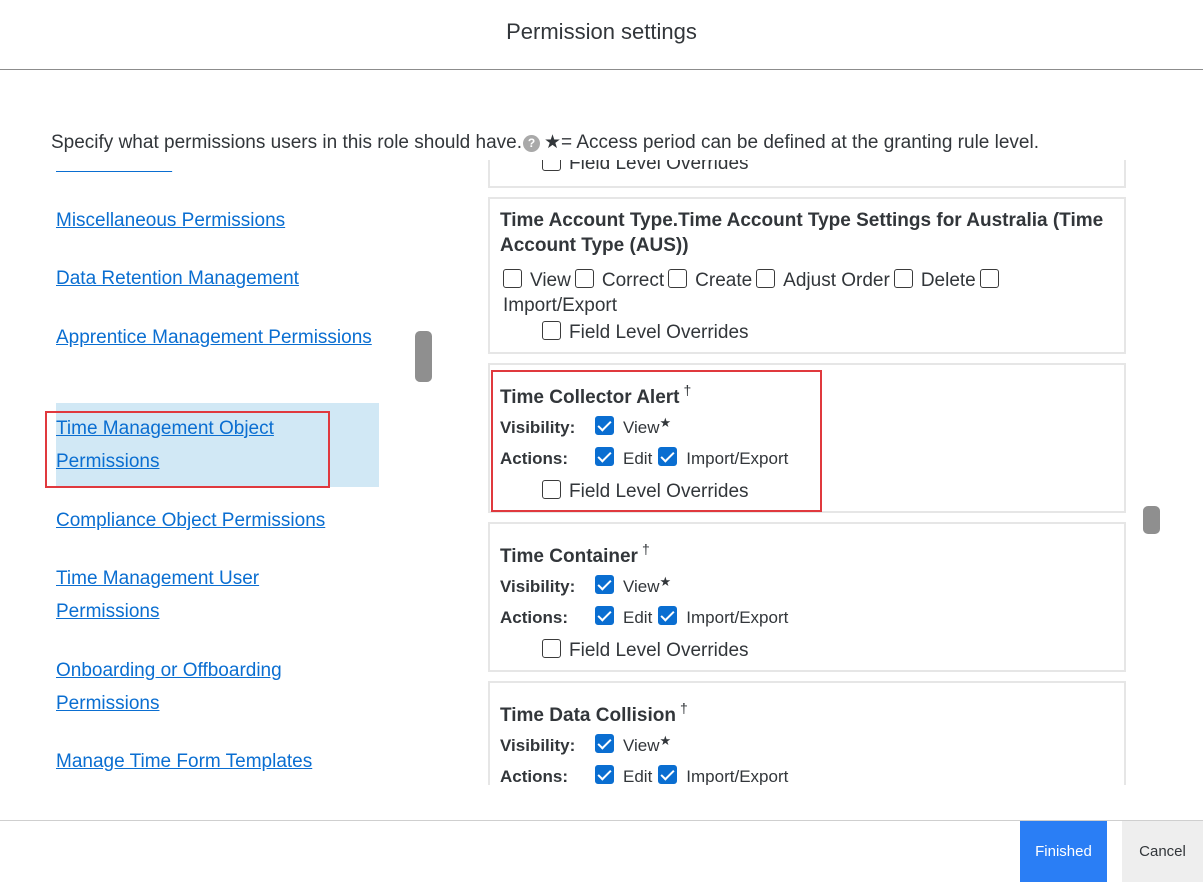  Describe the element at coordinates (807, 174) in the screenshot. I see `permission-card-previous: Field Level Overrides` at that location.